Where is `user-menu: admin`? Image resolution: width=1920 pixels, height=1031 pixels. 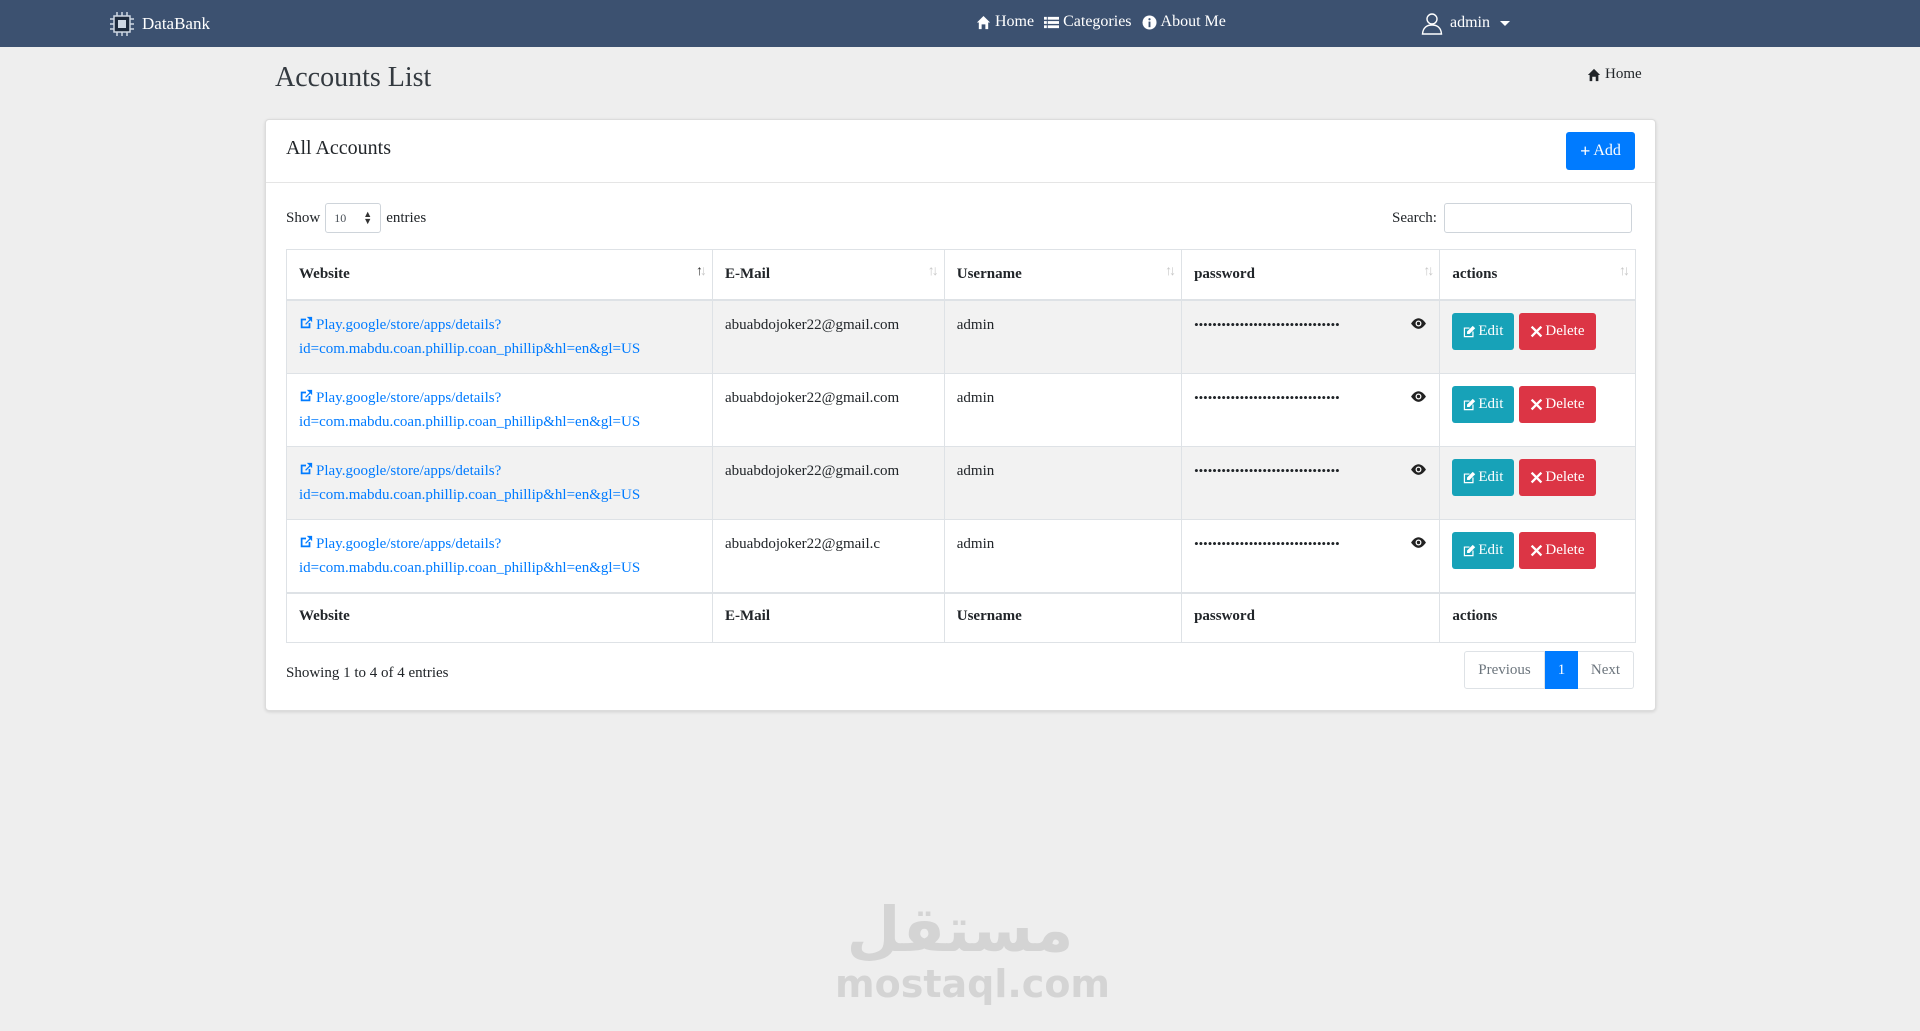 user-menu: admin is located at coordinates (1465, 23).